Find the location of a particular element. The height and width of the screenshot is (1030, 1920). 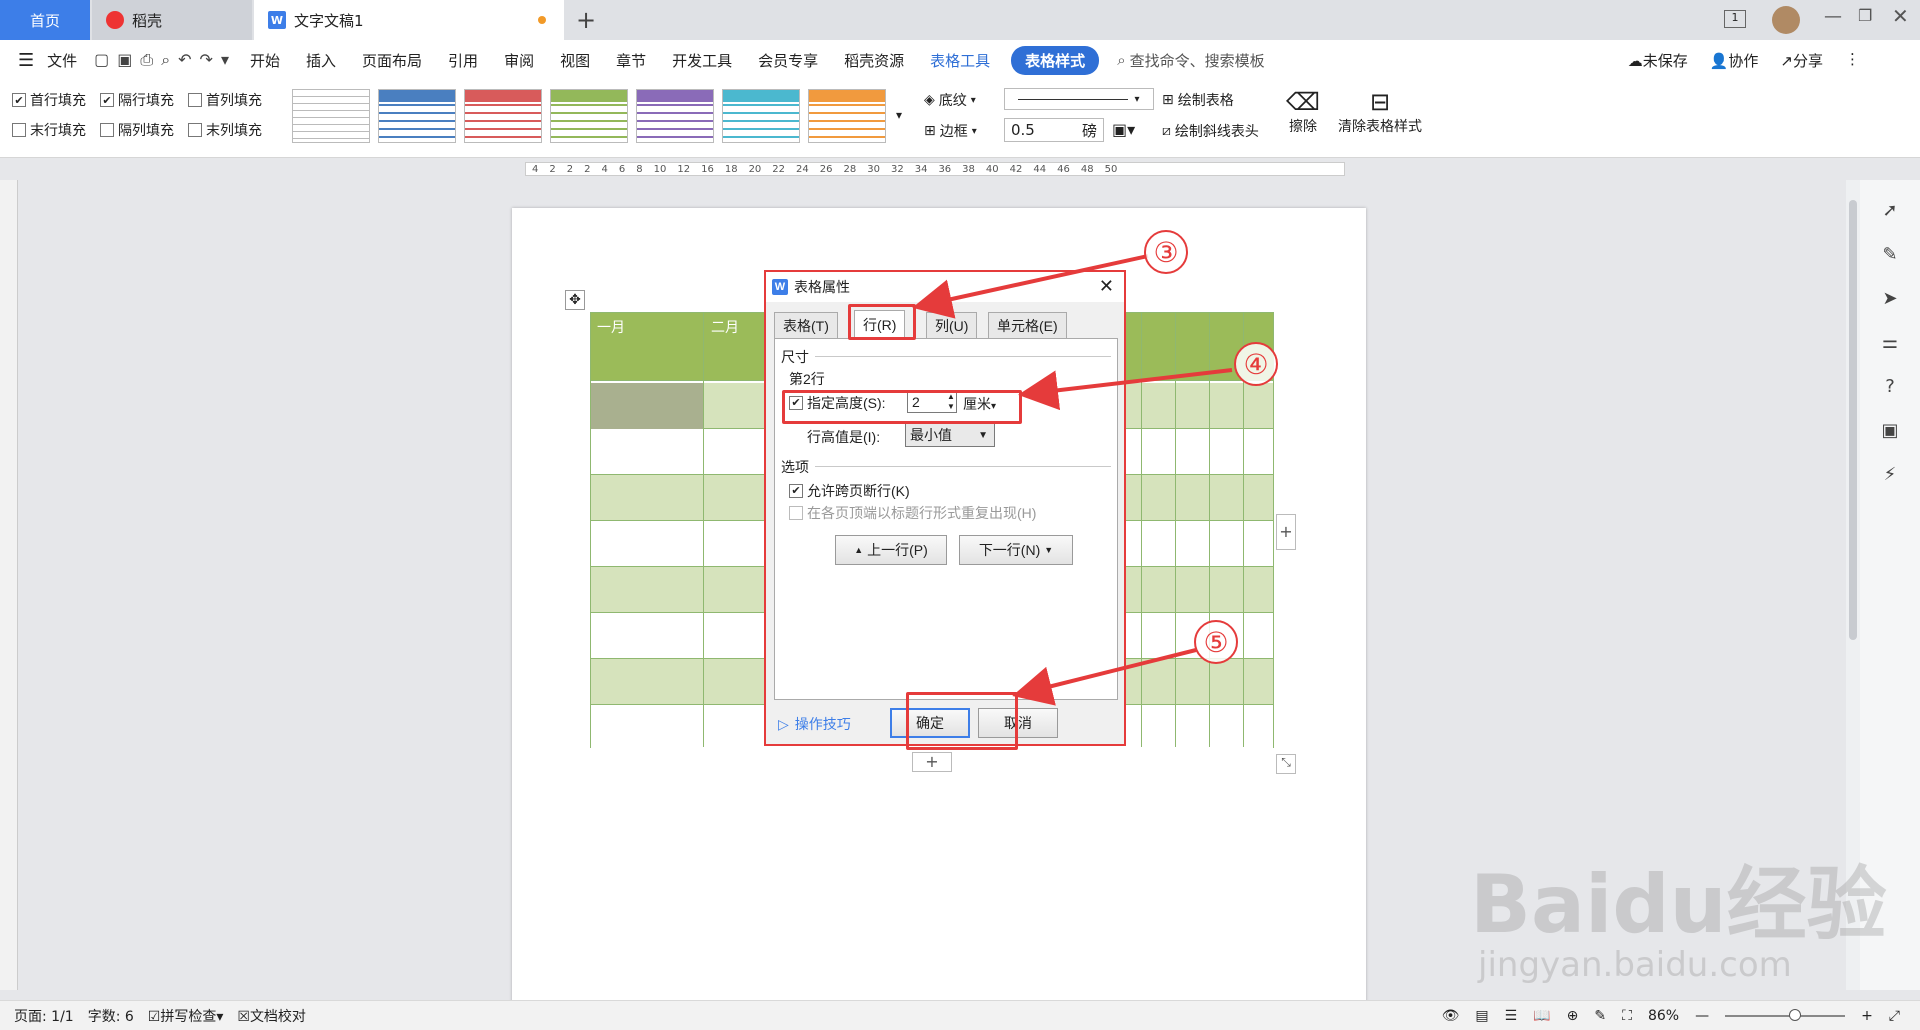

web-view-icon: ⊕ is located at coordinates (1573, 1016).